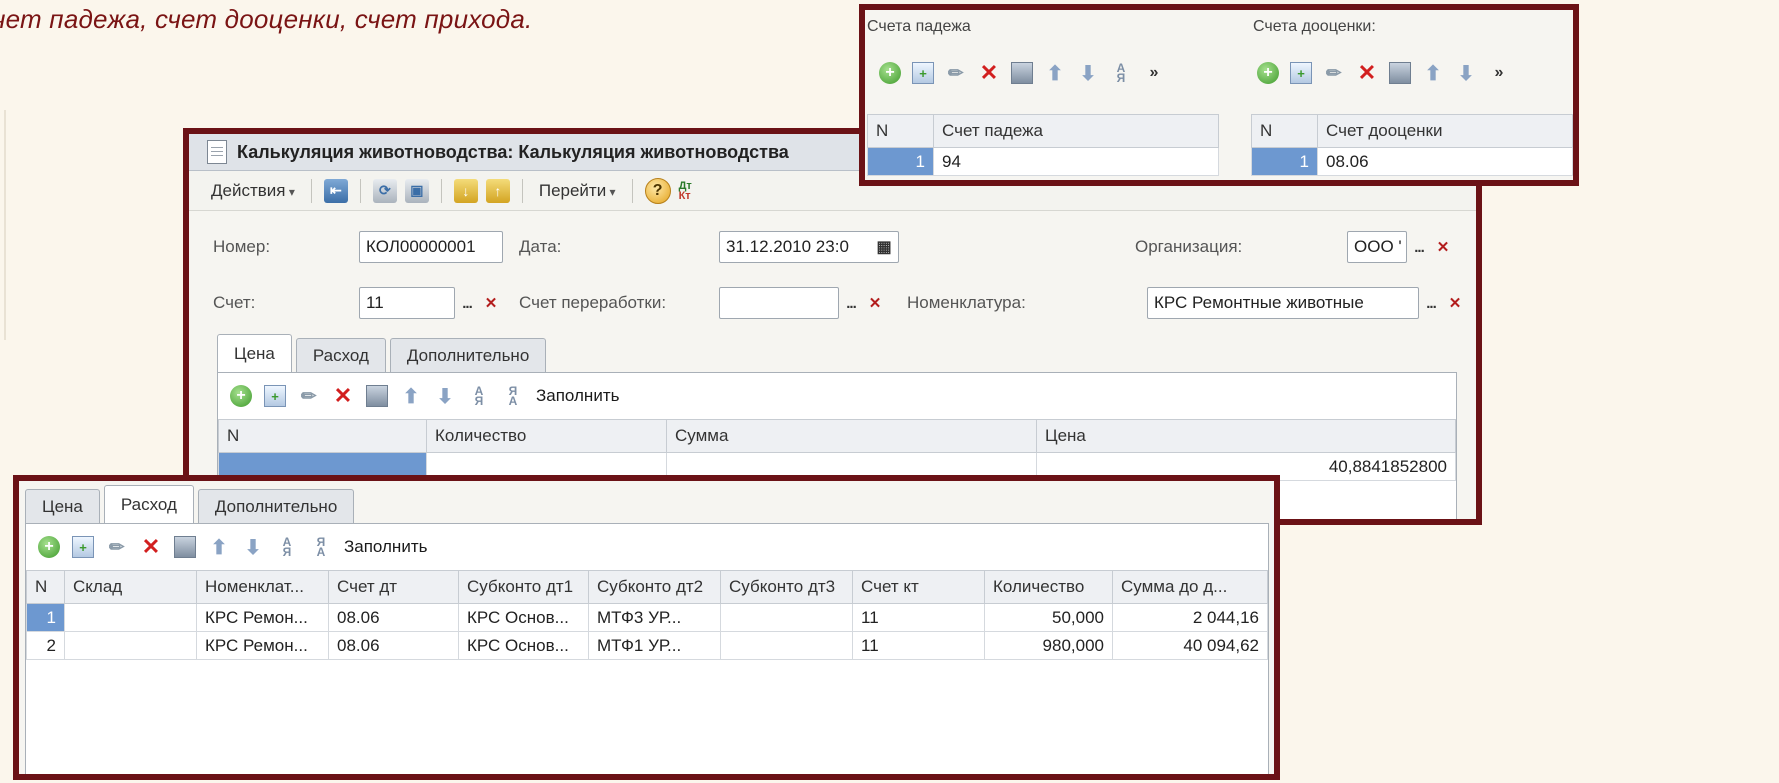 The image size is (1779, 783). I want to click on more-actions-icon: », so click(1499, 73).